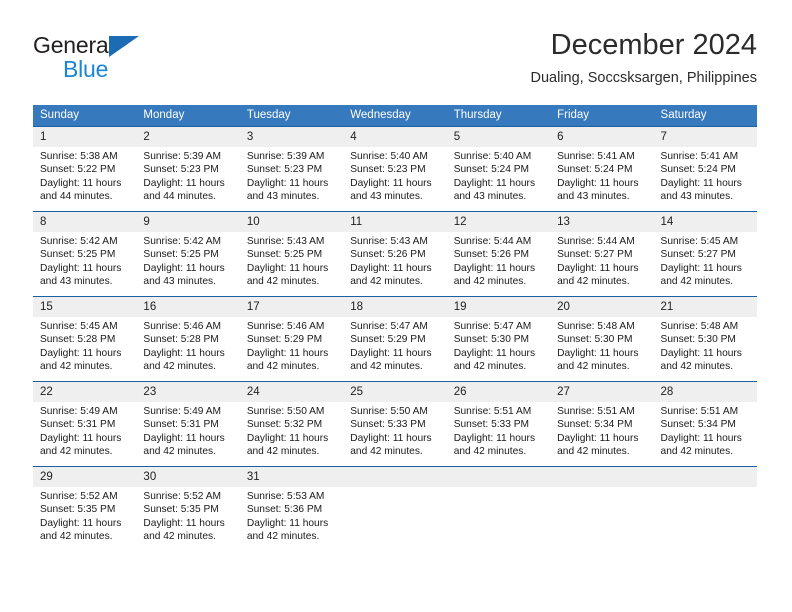 The height and width of the screenshot is (612, 792). What do you see at coordinates (395, 222) in the screenshot?
I see `day-number: 11` at bounding box center [395, 222].